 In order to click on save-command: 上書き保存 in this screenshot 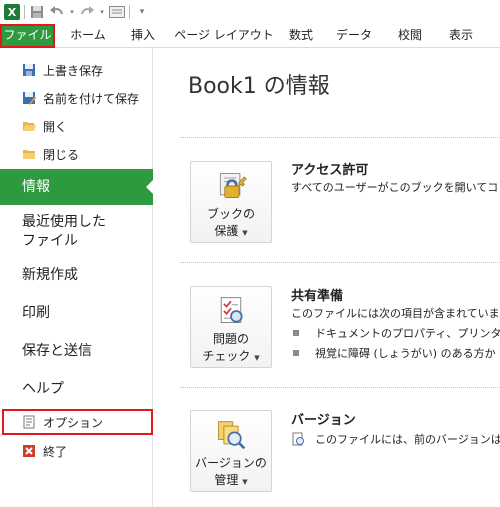, I will do `click(76, 70)`.